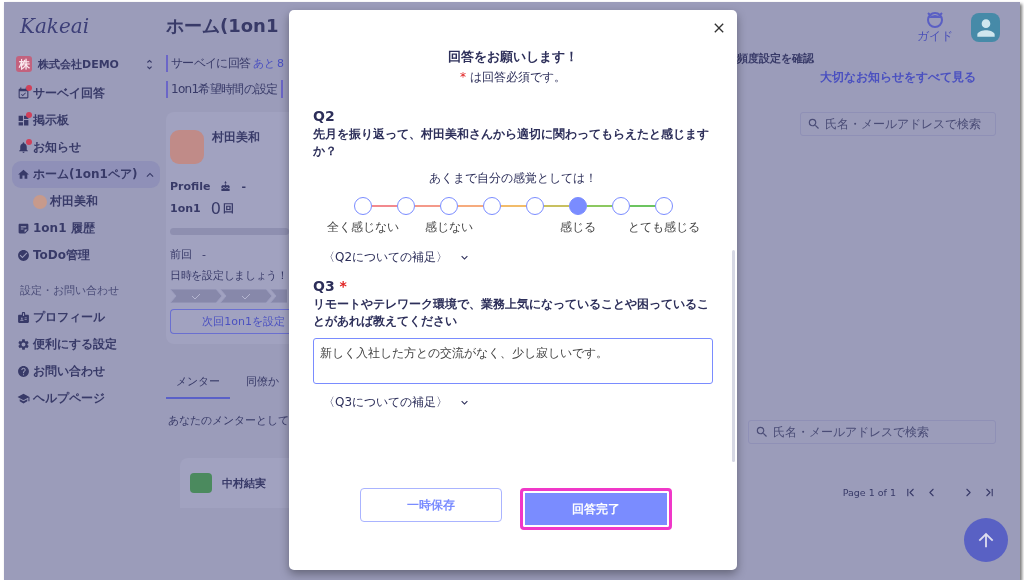  What do you see at coordinates (228, 208) in the screenshot?
I see `count-unit: 回` at bounding box center [228, 208].